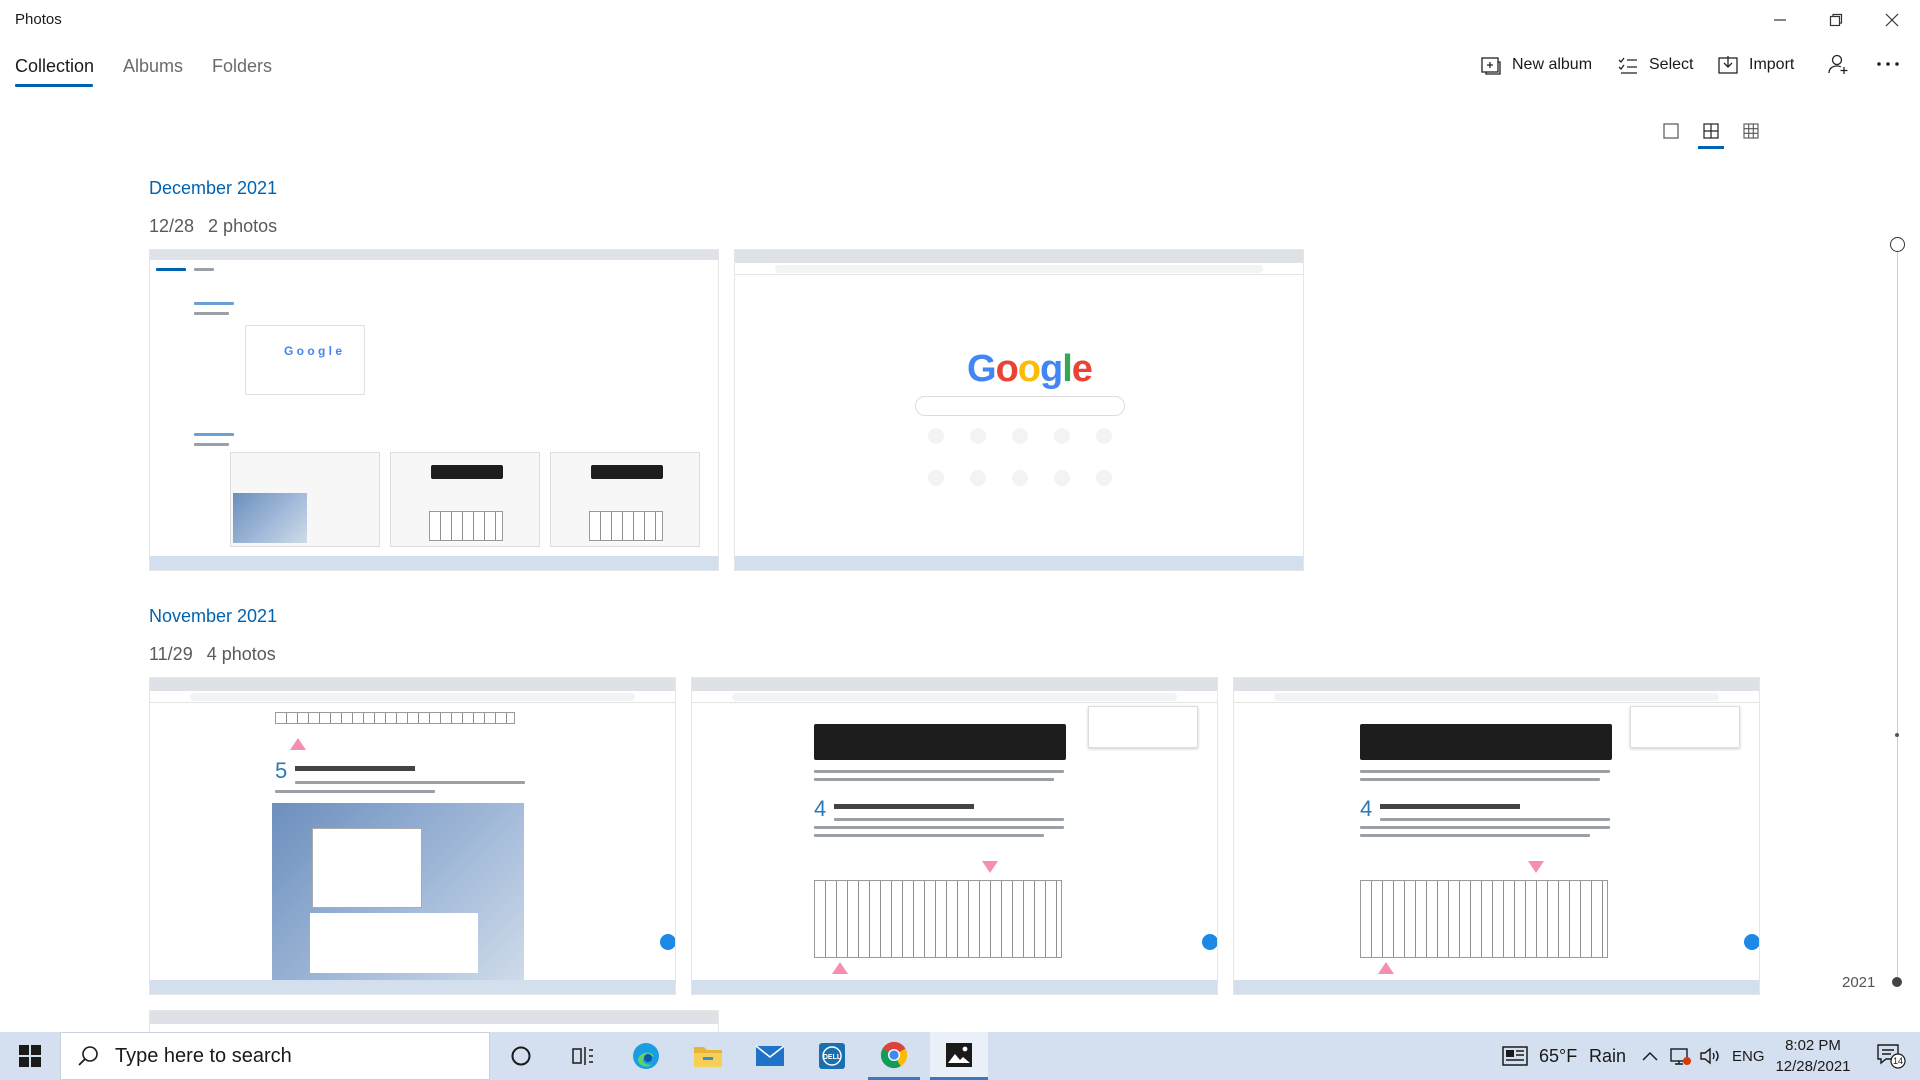 The image size is (1920, 1080). Describe the element at coordinates (88, 1056) in the screenshot. I see `search-icon` at that location.